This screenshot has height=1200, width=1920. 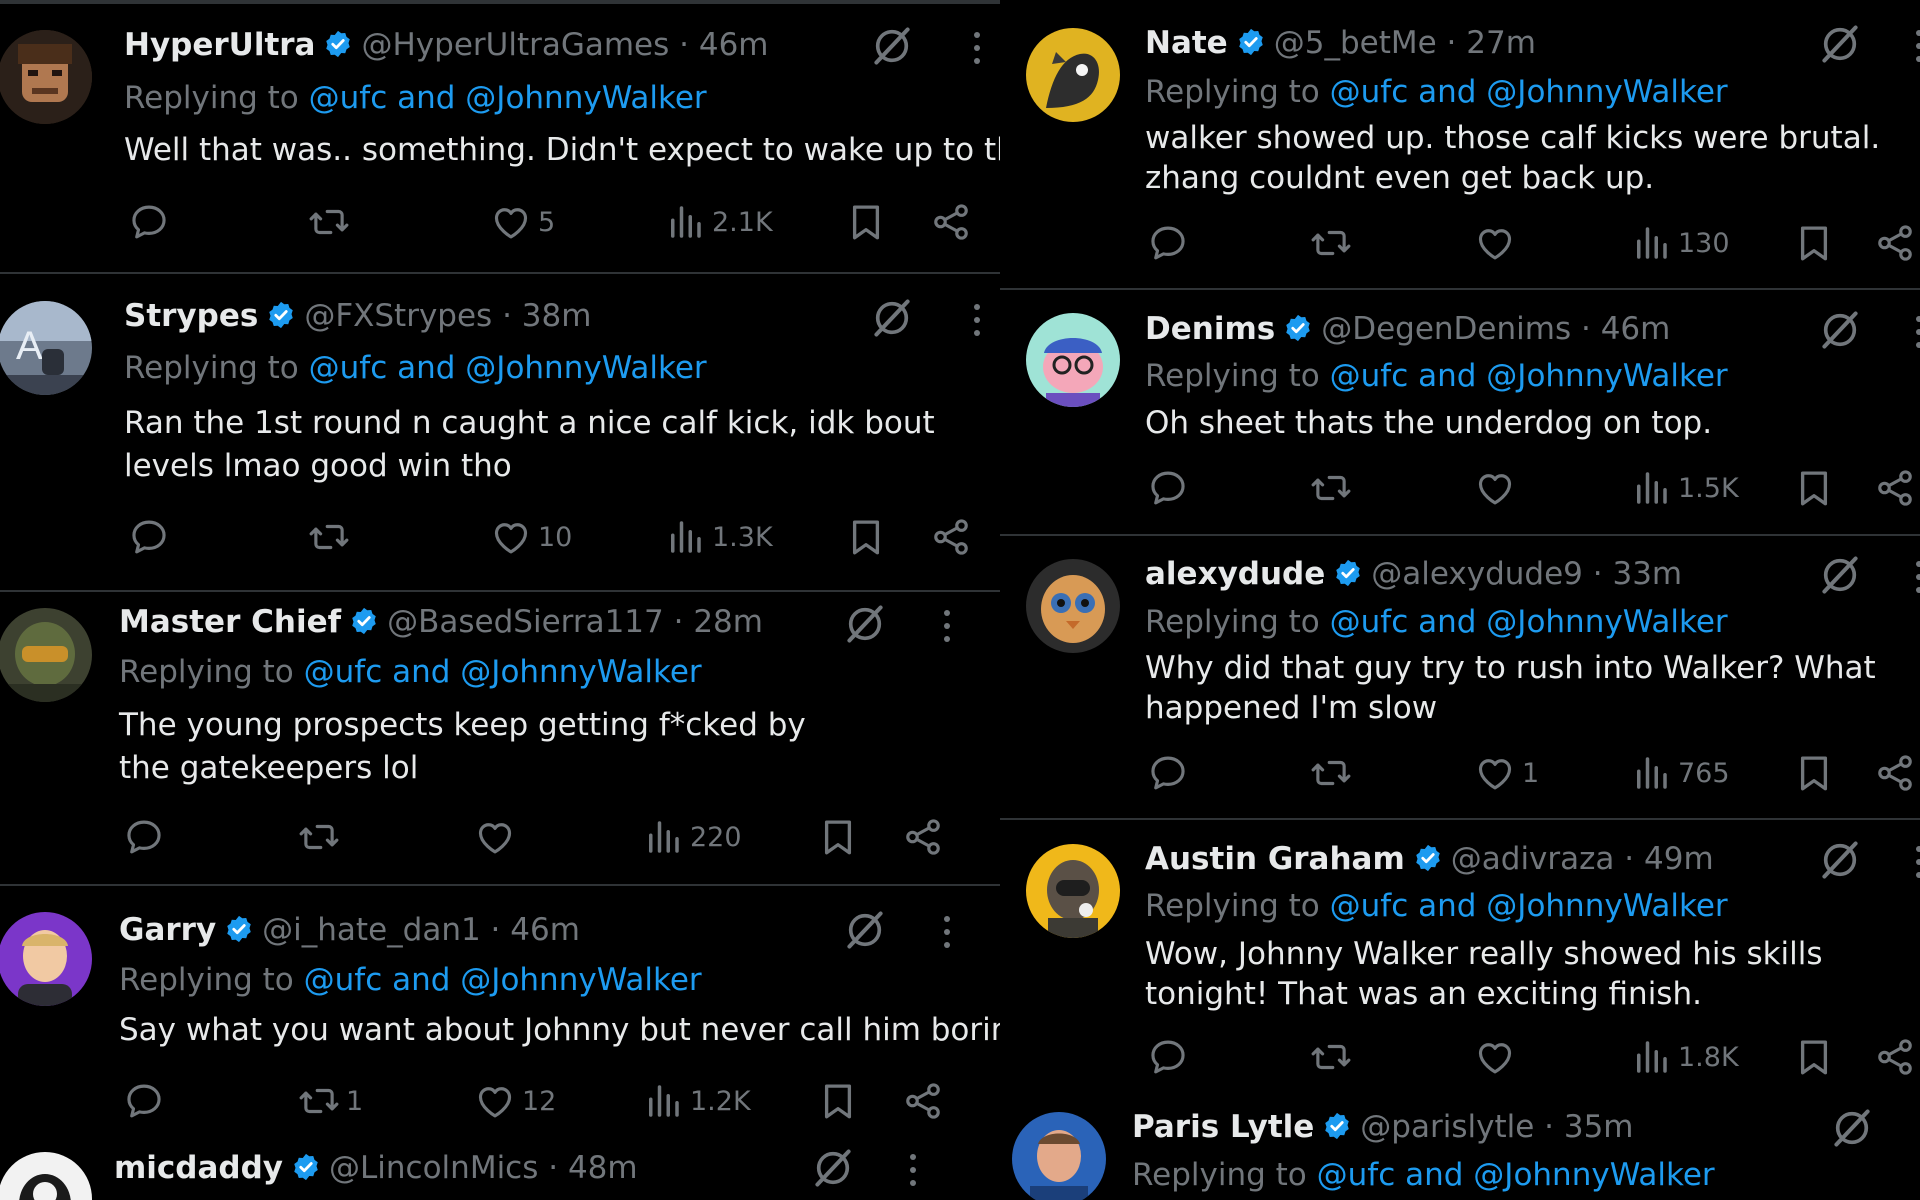 What do you see at coordinates (1679, 859) in the screenshot?
I see `timestamp: 49m` at bounding box center [1679, 859].